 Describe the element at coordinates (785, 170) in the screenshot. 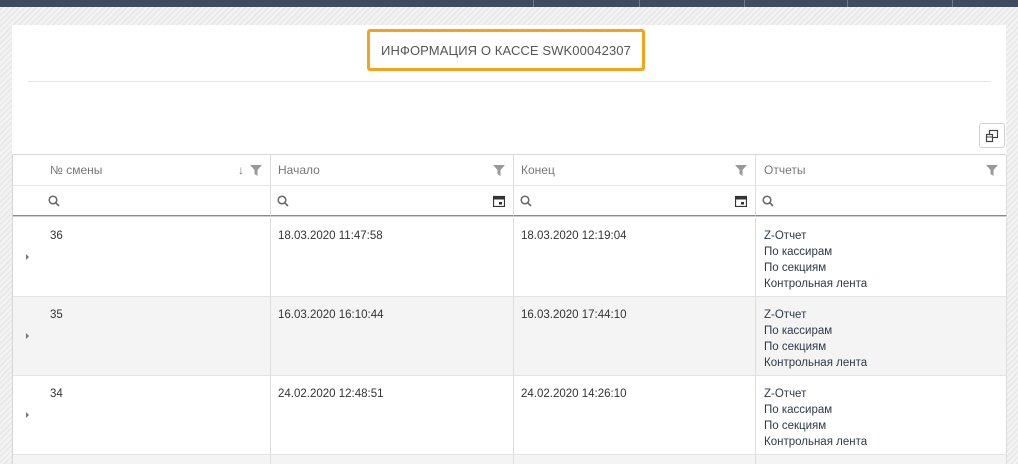

I see `column-header-label: Отчеты` at that location.